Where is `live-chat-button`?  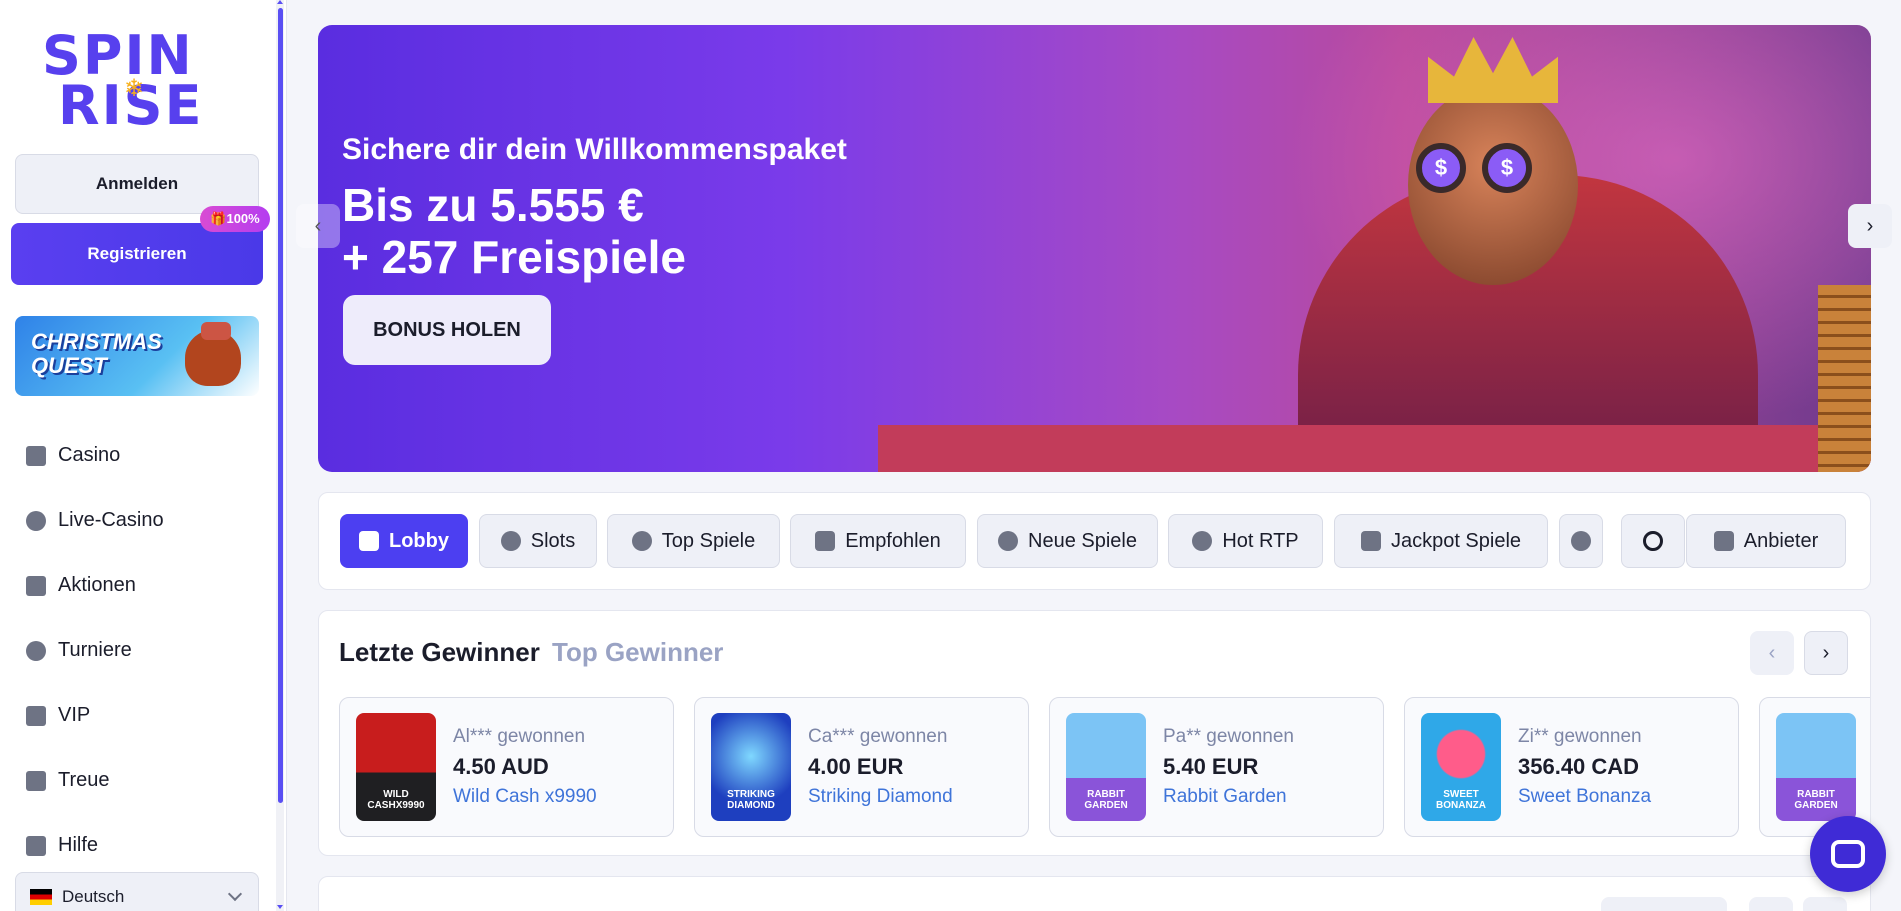
live-chat-button is located at coordinates (1848, 854).